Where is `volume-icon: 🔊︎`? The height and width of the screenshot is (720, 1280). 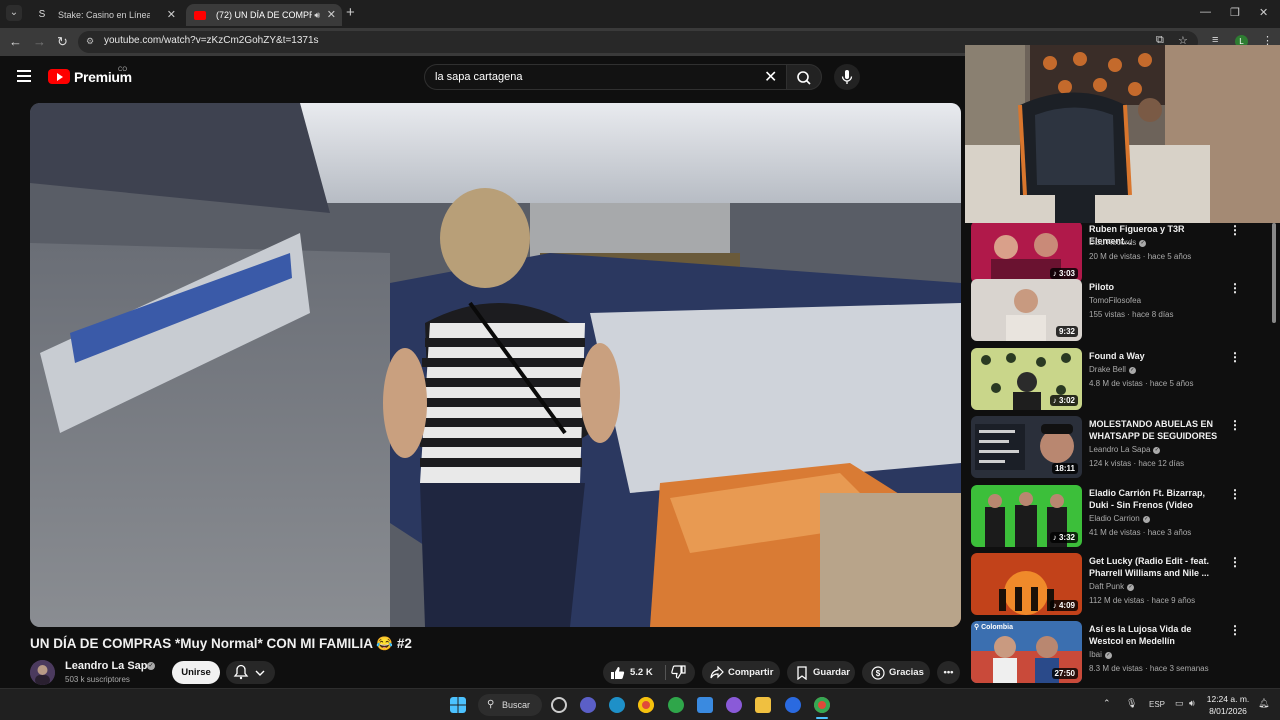
volume-icon: 🔊︎ is located at coordinates (1192, 703).